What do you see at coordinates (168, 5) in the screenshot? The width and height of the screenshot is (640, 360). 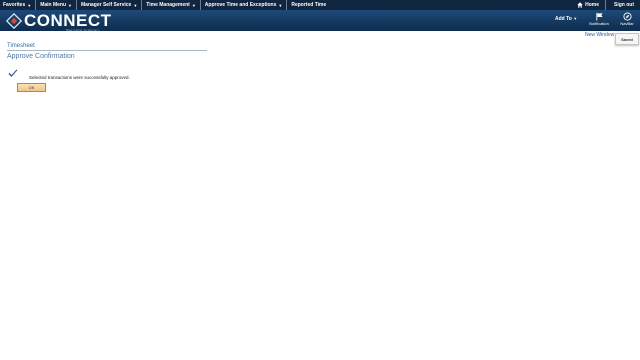 I see `nav-time-management-label: Time Management` at bounding box center [168, 5].